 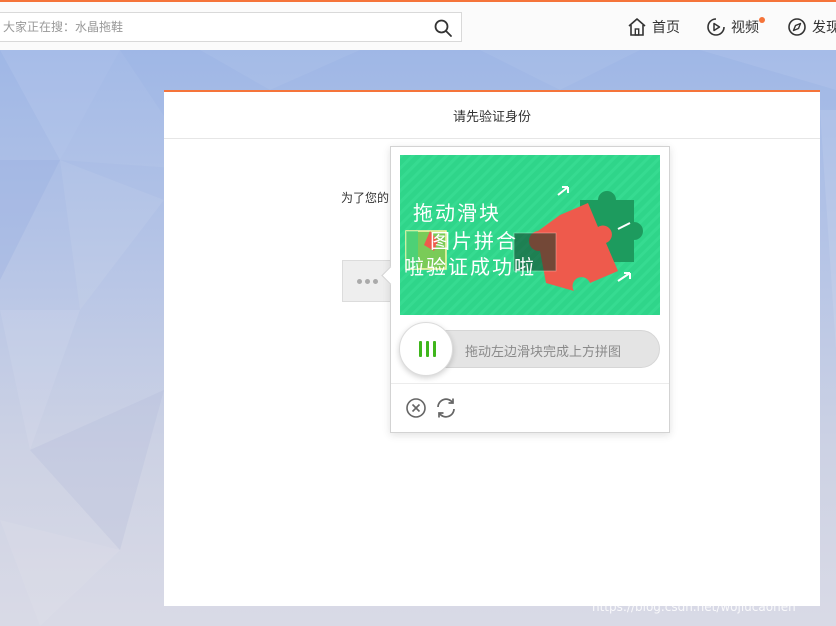 What do you see at coordinates (543, 352) in the screenshot?
I see `slider-hint: 拖动左边滑块完成上方拼图` at bounding box center [543, 352].